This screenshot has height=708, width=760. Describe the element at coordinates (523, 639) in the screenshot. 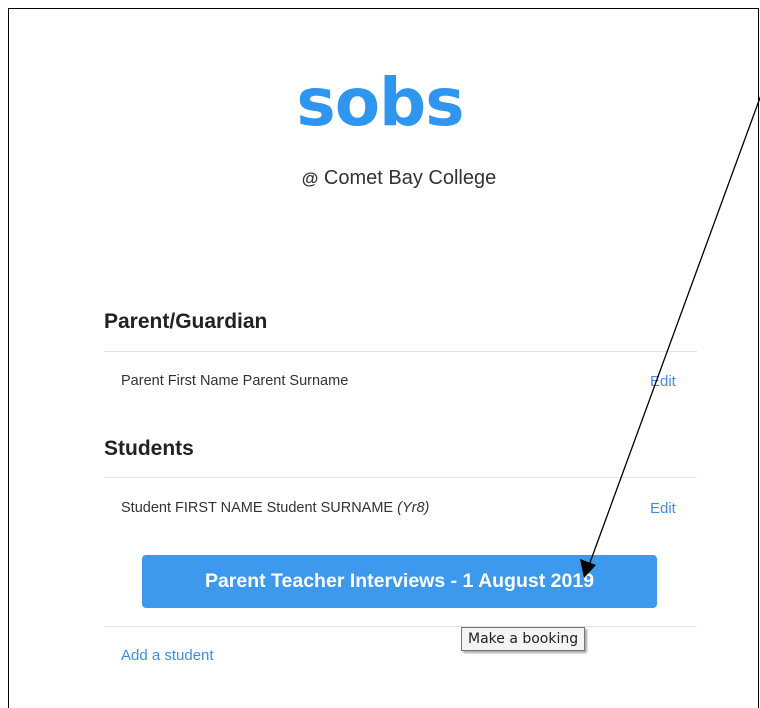

I see `make-booking-tooltip: Make a booking` at that location.